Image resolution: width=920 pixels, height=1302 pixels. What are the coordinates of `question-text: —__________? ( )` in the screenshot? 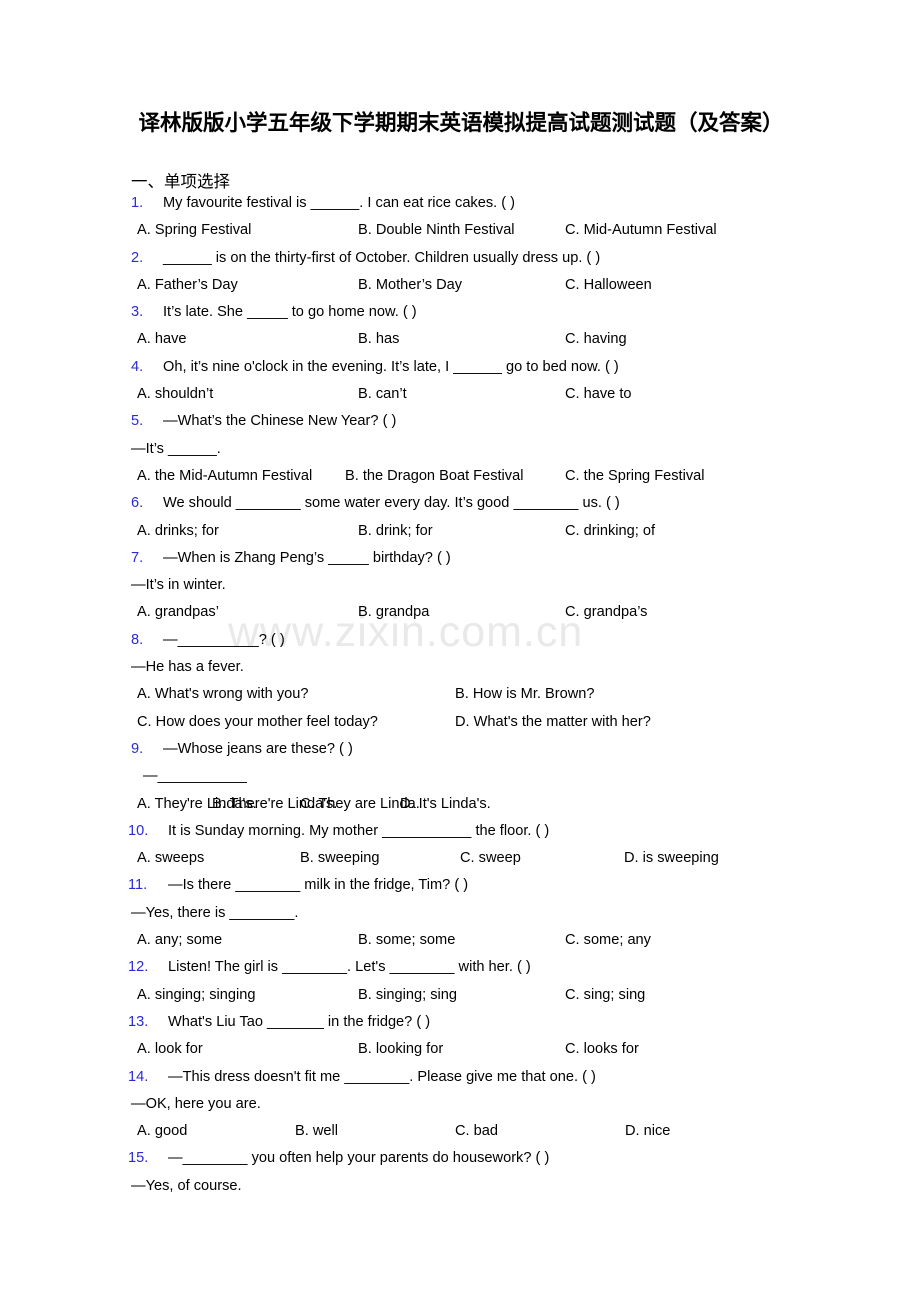 It's located at (224, 639).